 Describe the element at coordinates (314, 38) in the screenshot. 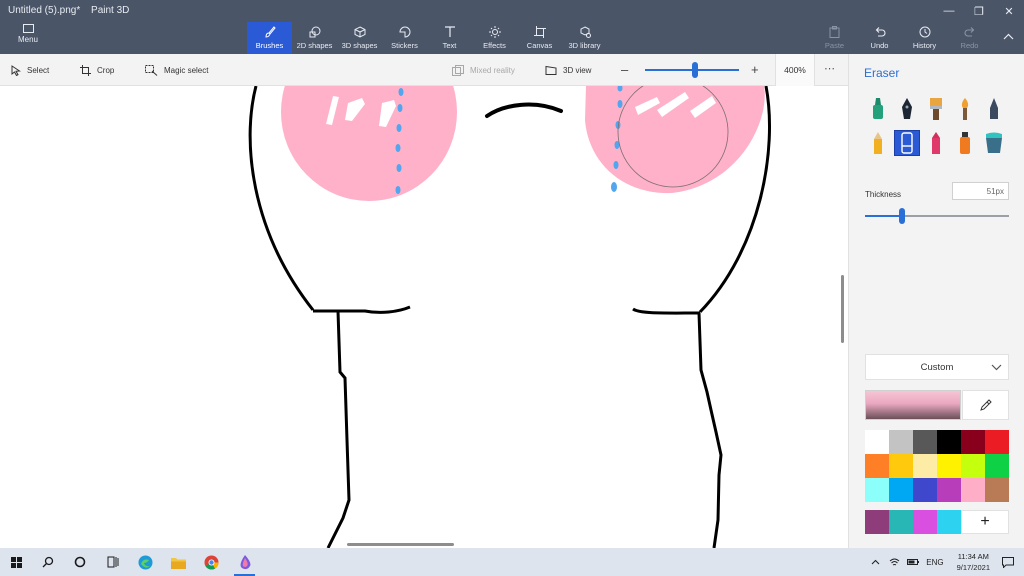

I see `tab-2d-shapes: 2D shapes` at that location.